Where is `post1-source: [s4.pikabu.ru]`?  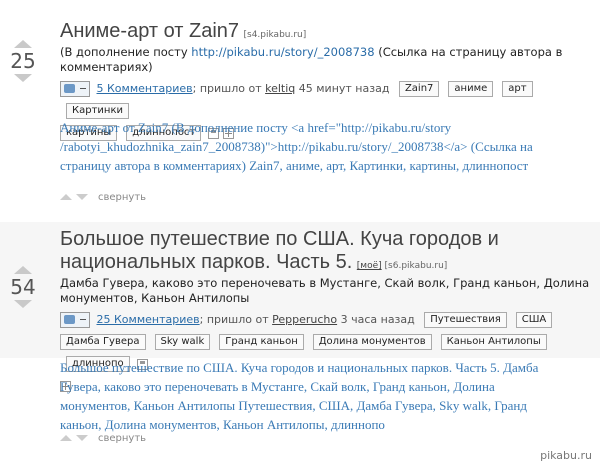 post1-source: [s4.pikabu.ru] is located at coordinates (275, 35).